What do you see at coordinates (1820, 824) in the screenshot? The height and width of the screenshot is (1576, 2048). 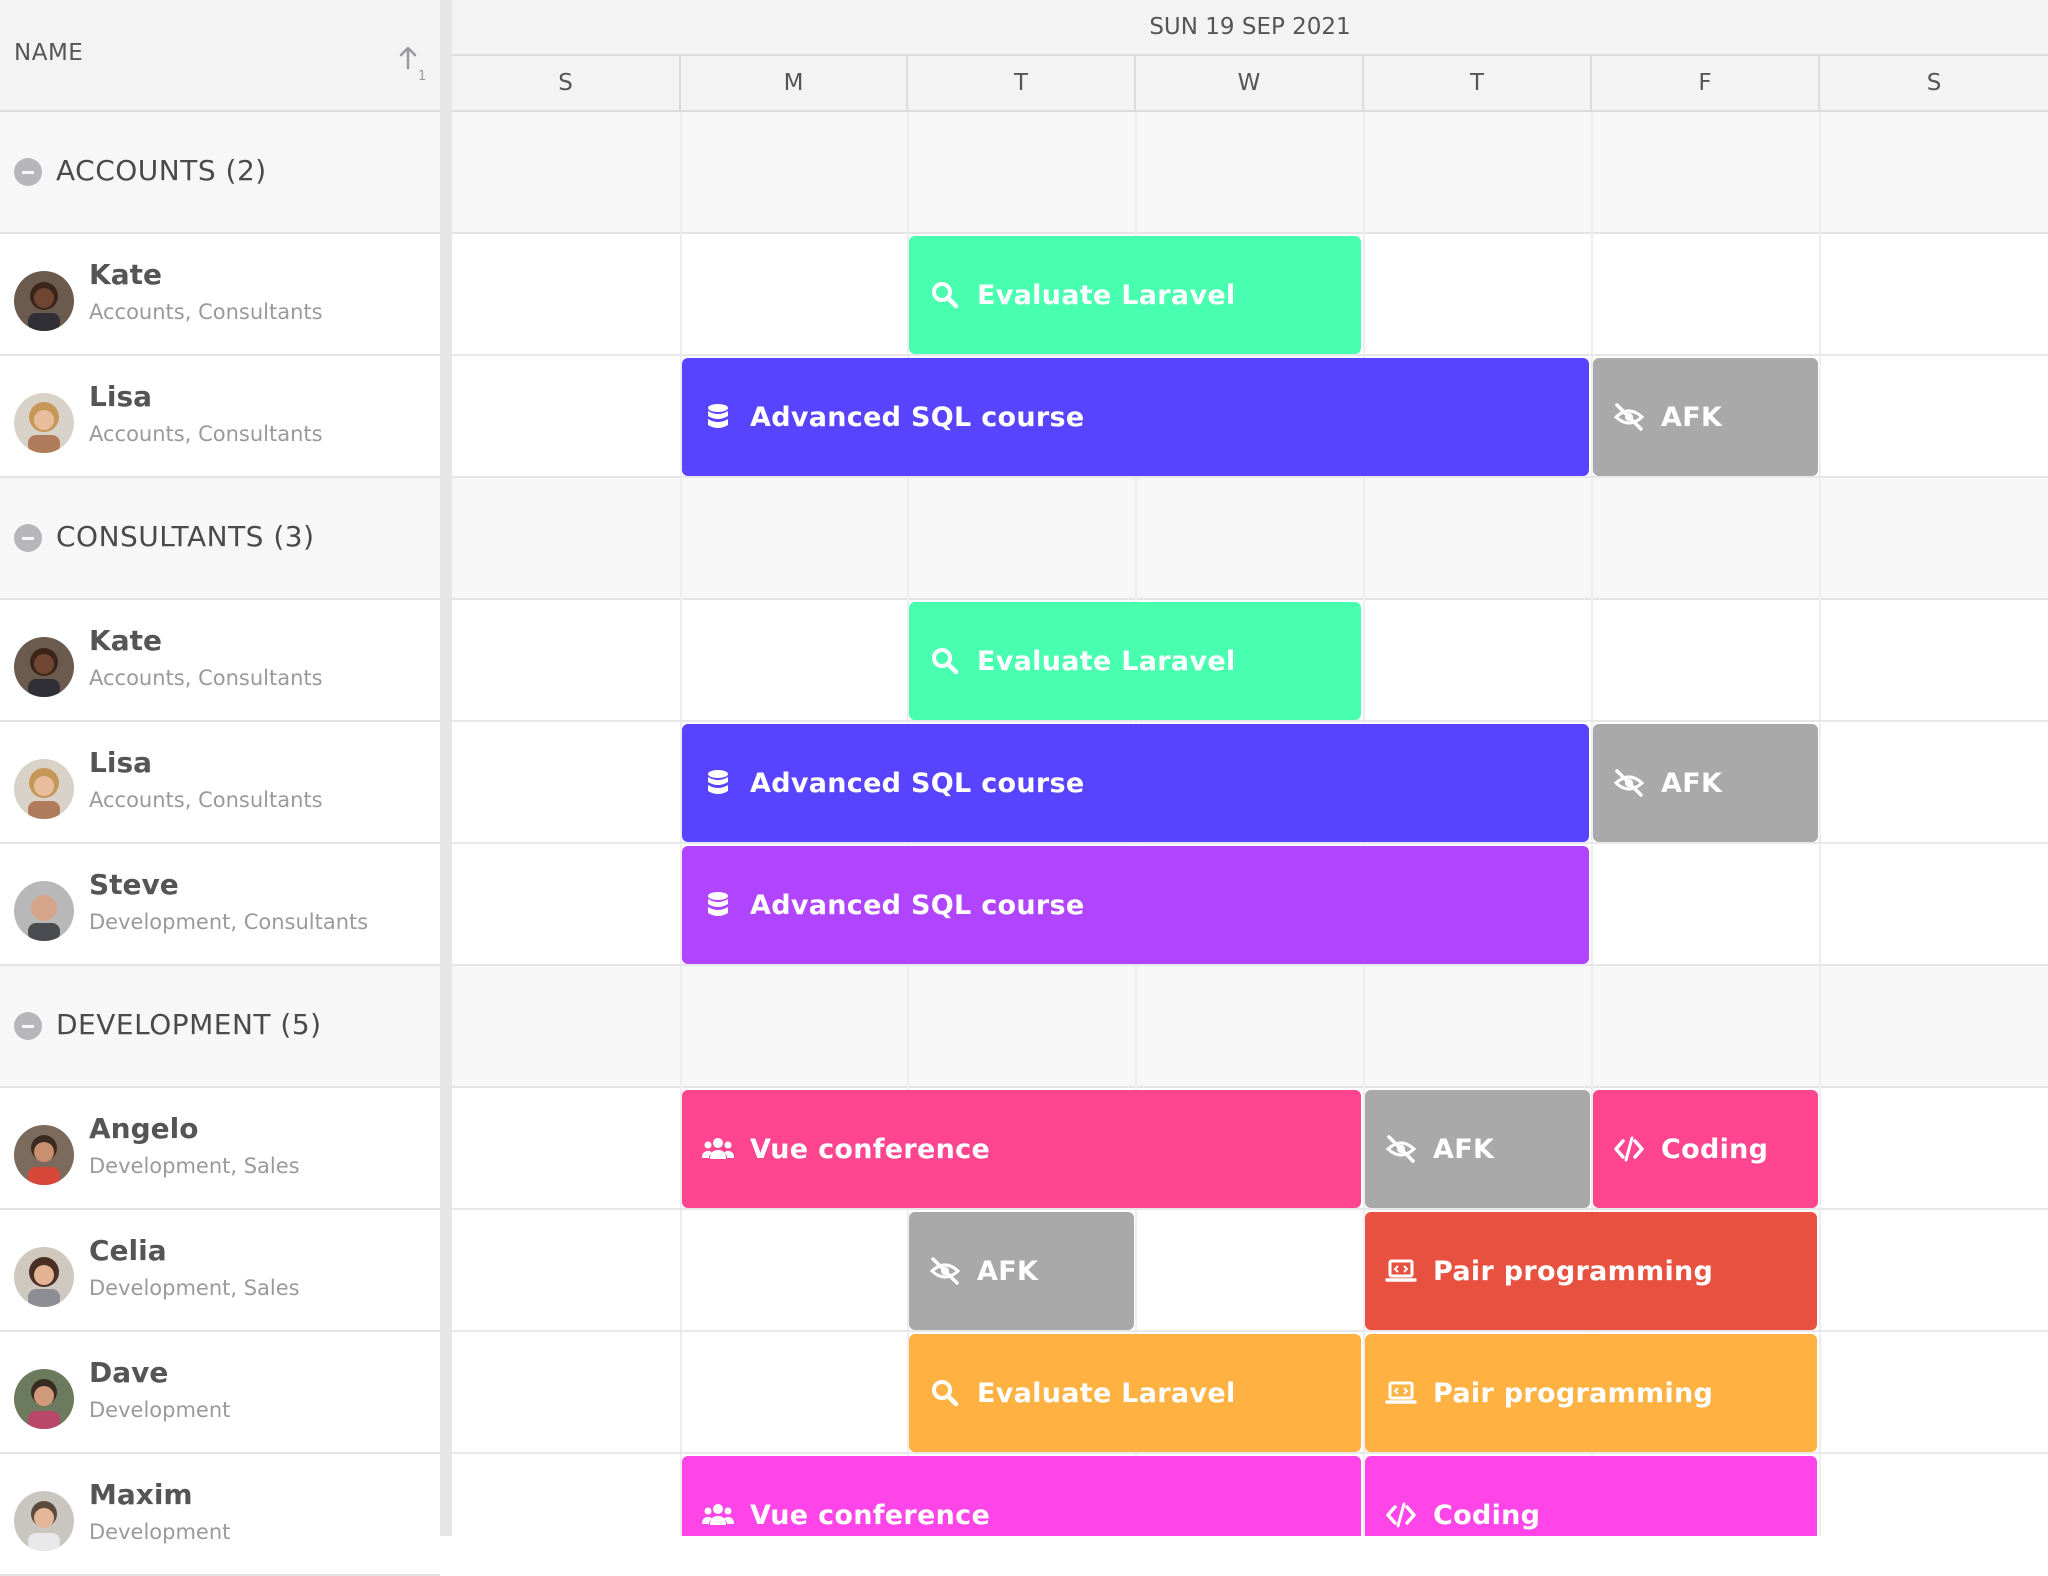 I see `day-divider` at bounding box center [1820, 824].